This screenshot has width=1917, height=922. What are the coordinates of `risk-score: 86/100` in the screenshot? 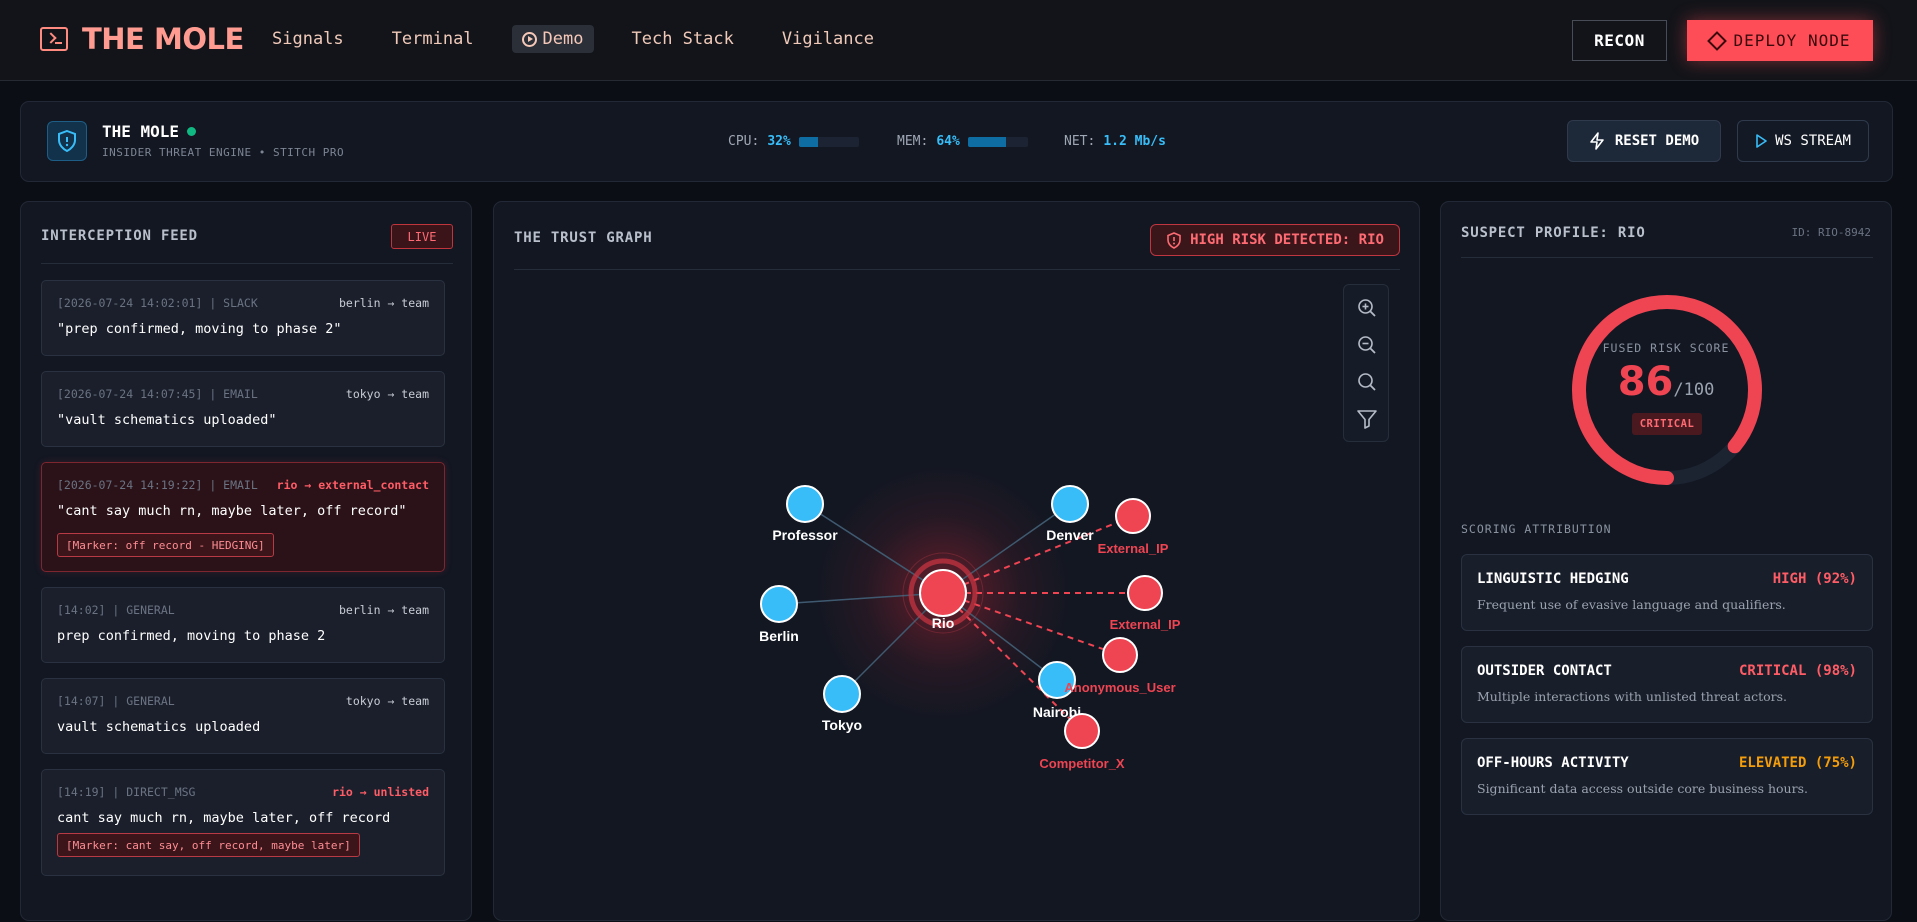 It's located at (1666, 382).